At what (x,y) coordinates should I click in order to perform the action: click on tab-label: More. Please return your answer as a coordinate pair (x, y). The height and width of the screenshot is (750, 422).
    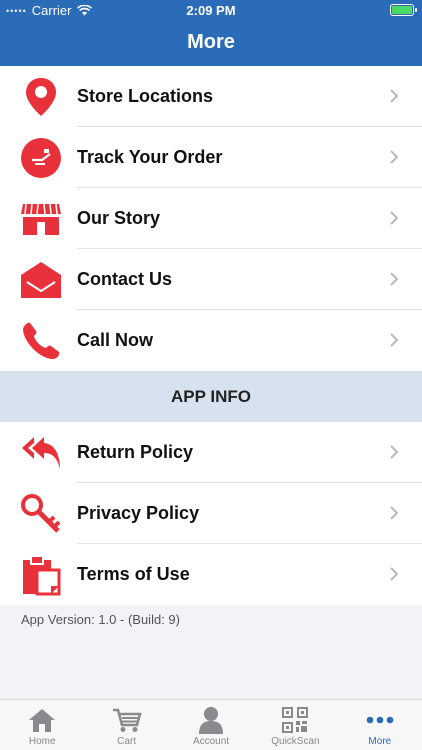
    Looking at the image, I should click on (380, 741).